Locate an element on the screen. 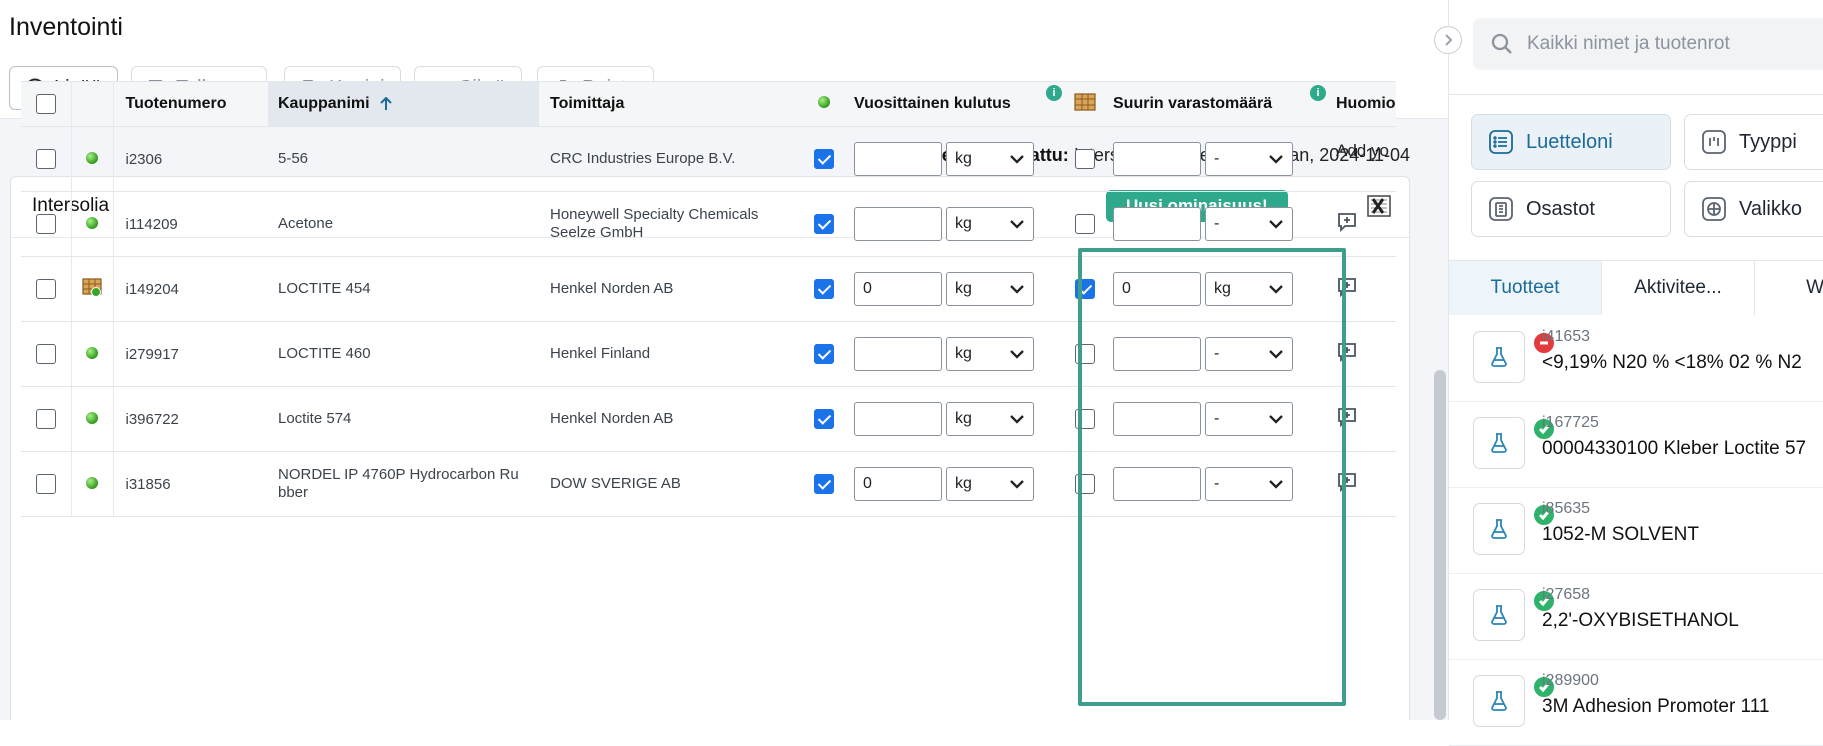  product-list-item: i27658 2,2'-OXYBISETHANOL is located at coordinates (1636, 617).